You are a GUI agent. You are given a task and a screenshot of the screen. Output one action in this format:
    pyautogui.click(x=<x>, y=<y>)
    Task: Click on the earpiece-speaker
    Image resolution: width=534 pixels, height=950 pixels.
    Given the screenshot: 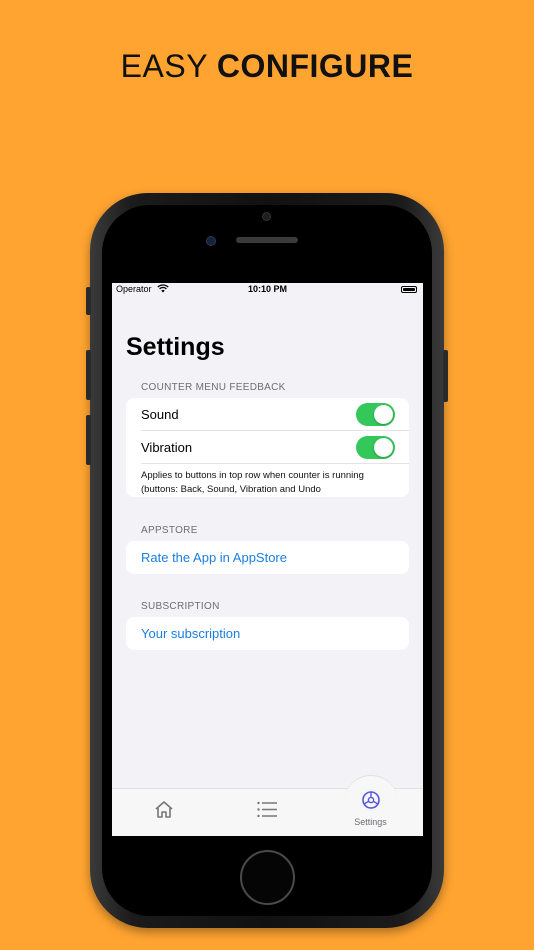 What is the action you would take?
    pyautogui.click(x=267, y=240)
    